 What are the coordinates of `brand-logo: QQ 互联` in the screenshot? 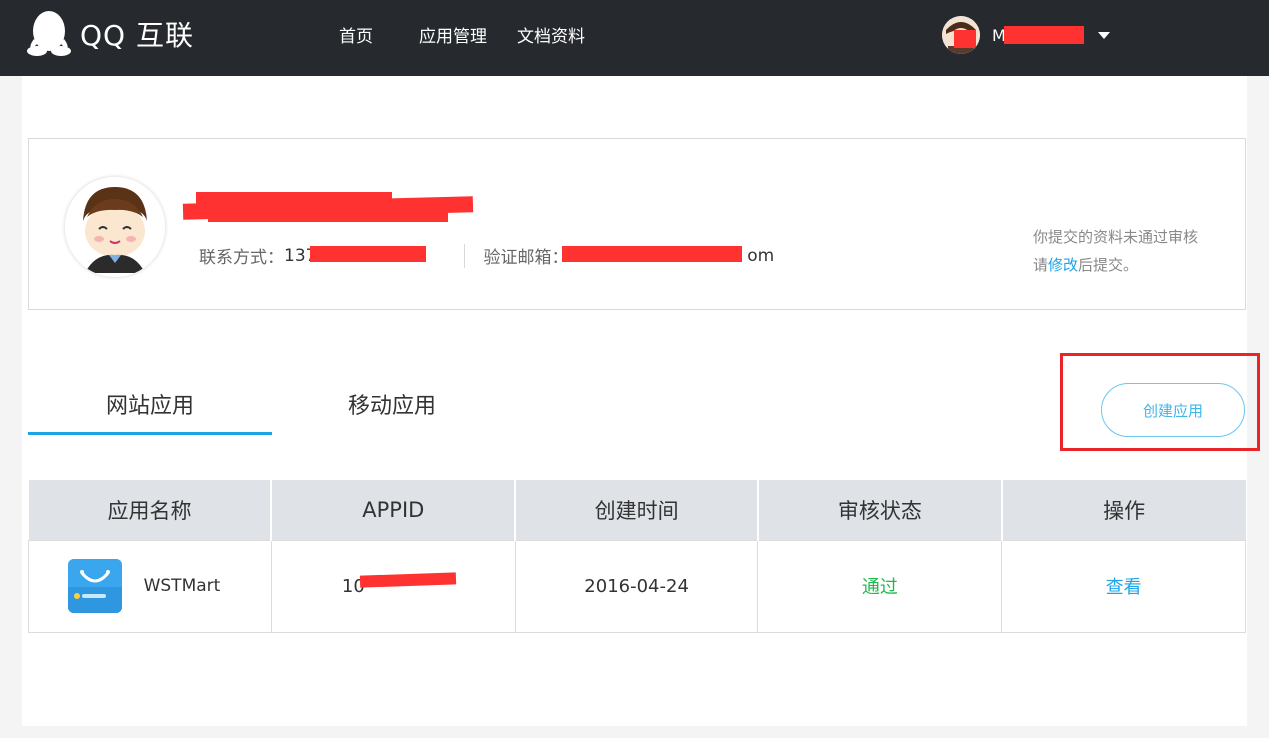 It's located at (110, 34).